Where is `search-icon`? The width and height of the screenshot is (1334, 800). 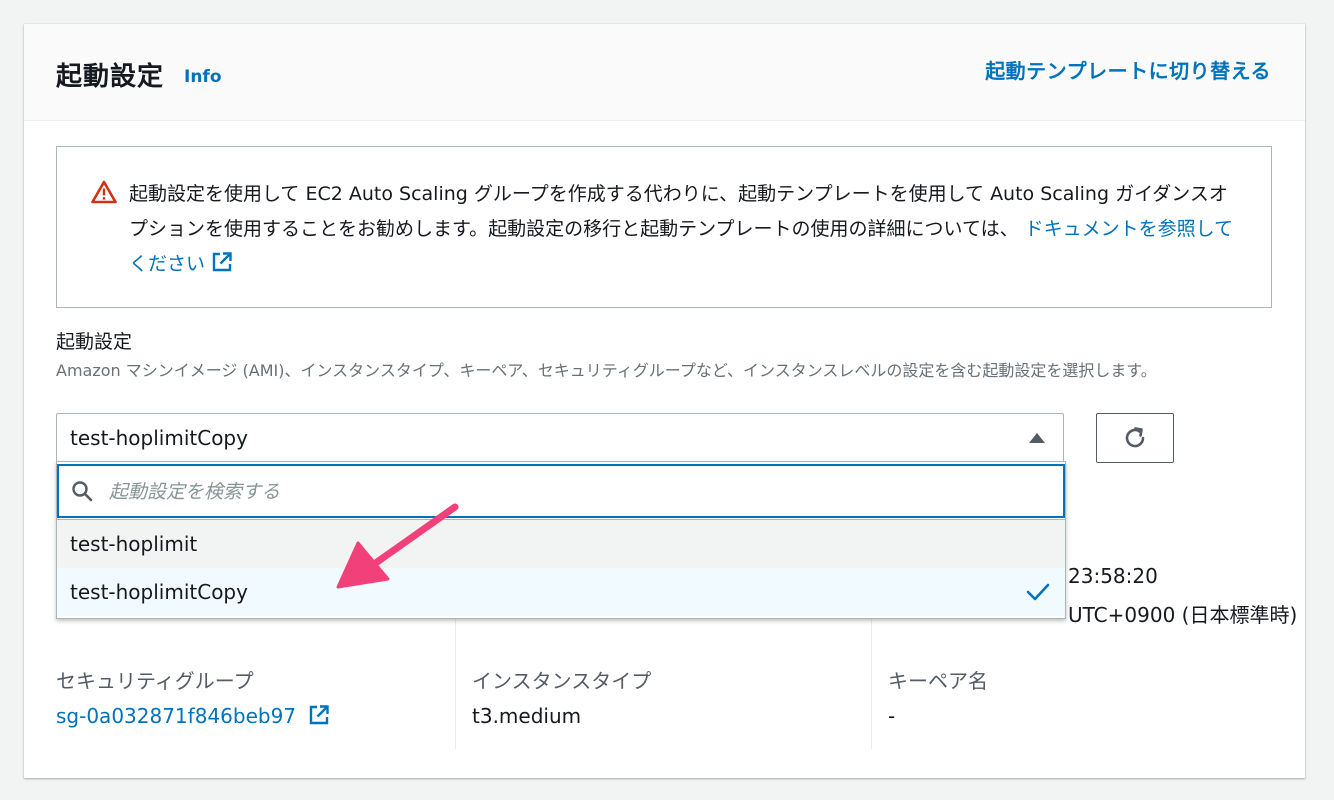 search-icon is located at coordinates (82, 491).